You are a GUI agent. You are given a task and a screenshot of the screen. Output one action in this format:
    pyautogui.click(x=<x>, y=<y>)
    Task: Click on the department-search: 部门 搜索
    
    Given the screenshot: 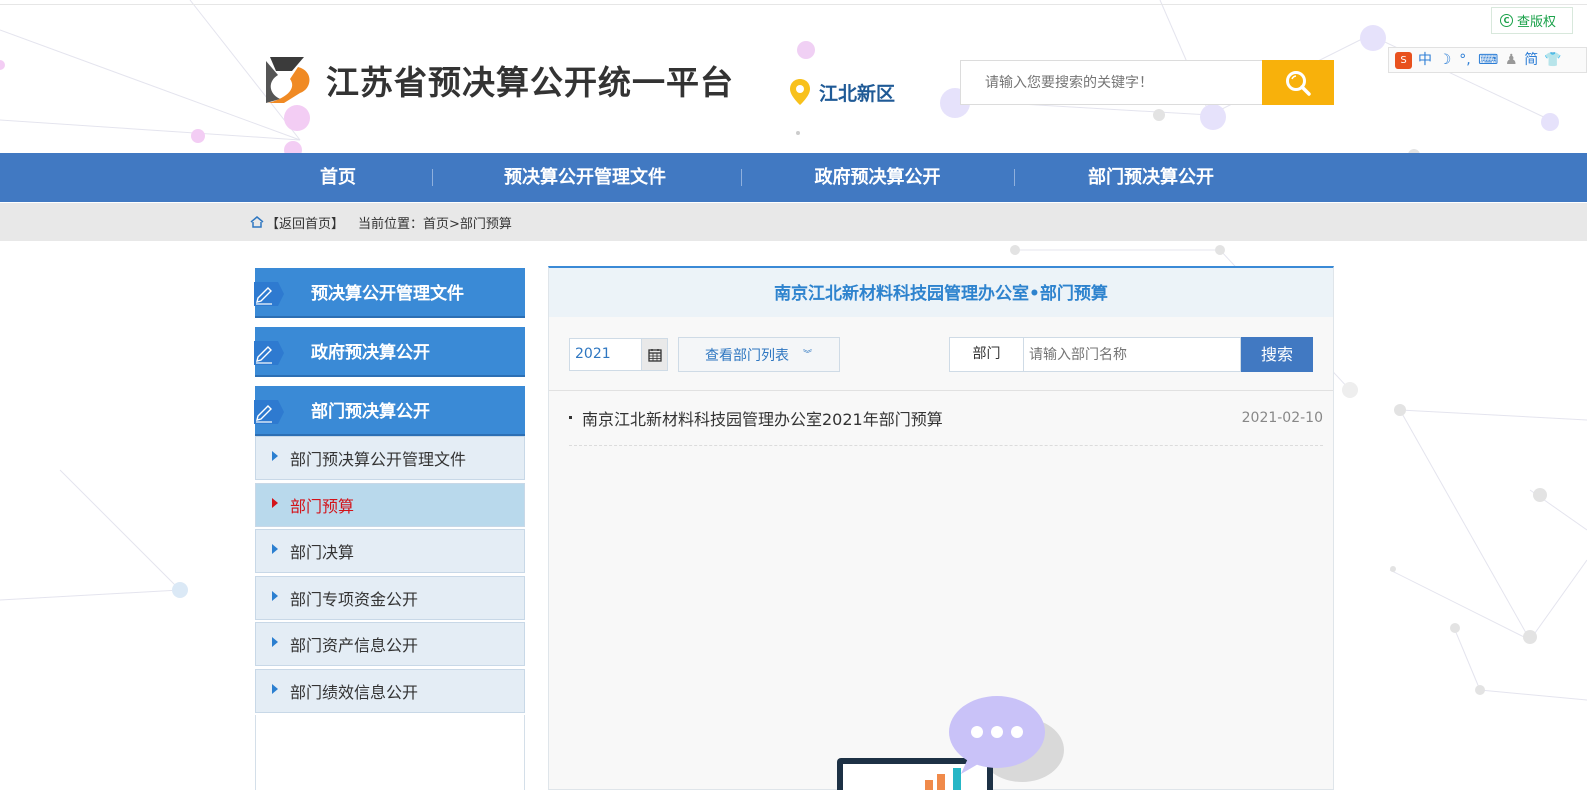 What is the action you would take?
    pyautogui.click(x=1131, y=354)
    